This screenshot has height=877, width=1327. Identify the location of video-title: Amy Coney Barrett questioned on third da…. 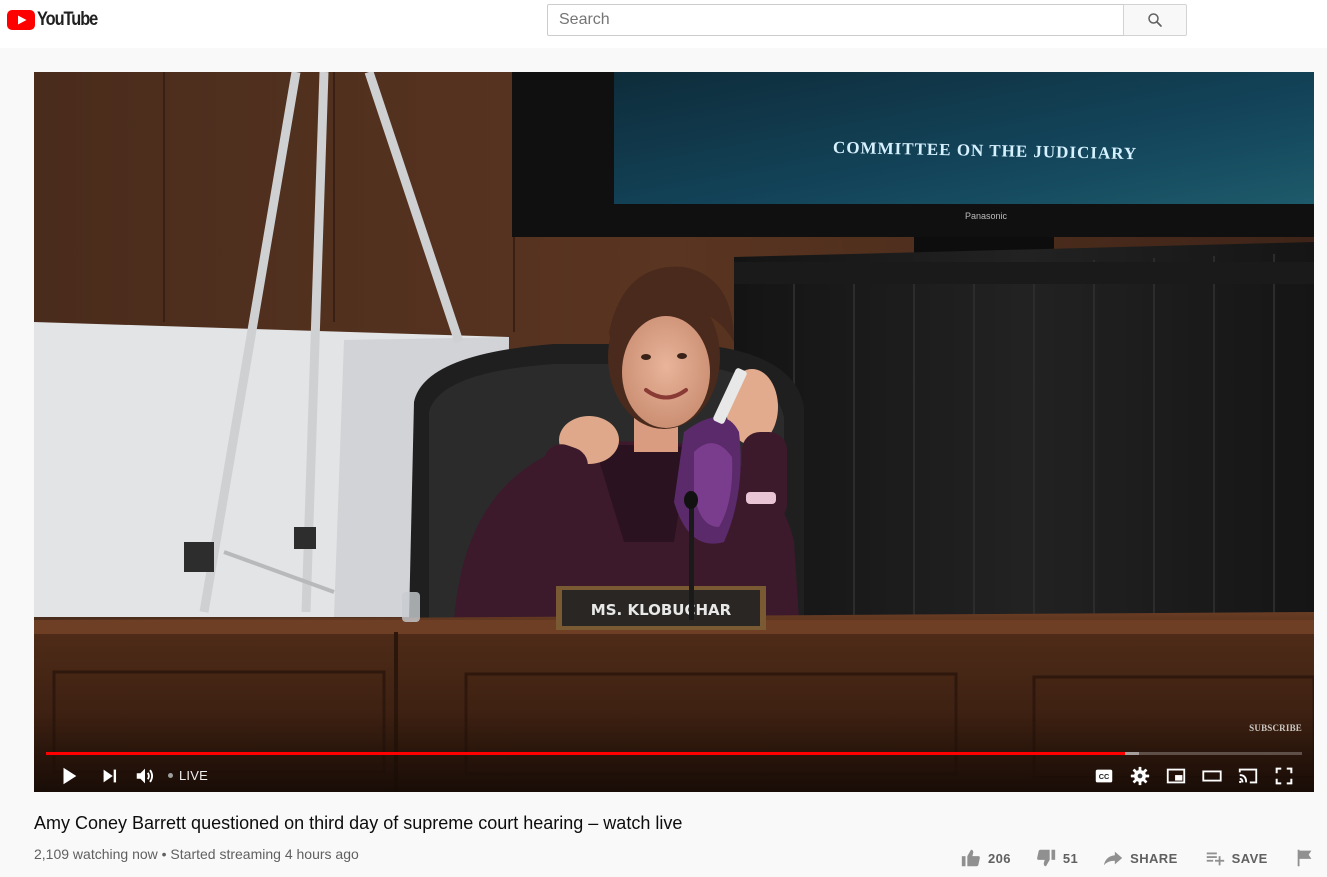
(358, 823).